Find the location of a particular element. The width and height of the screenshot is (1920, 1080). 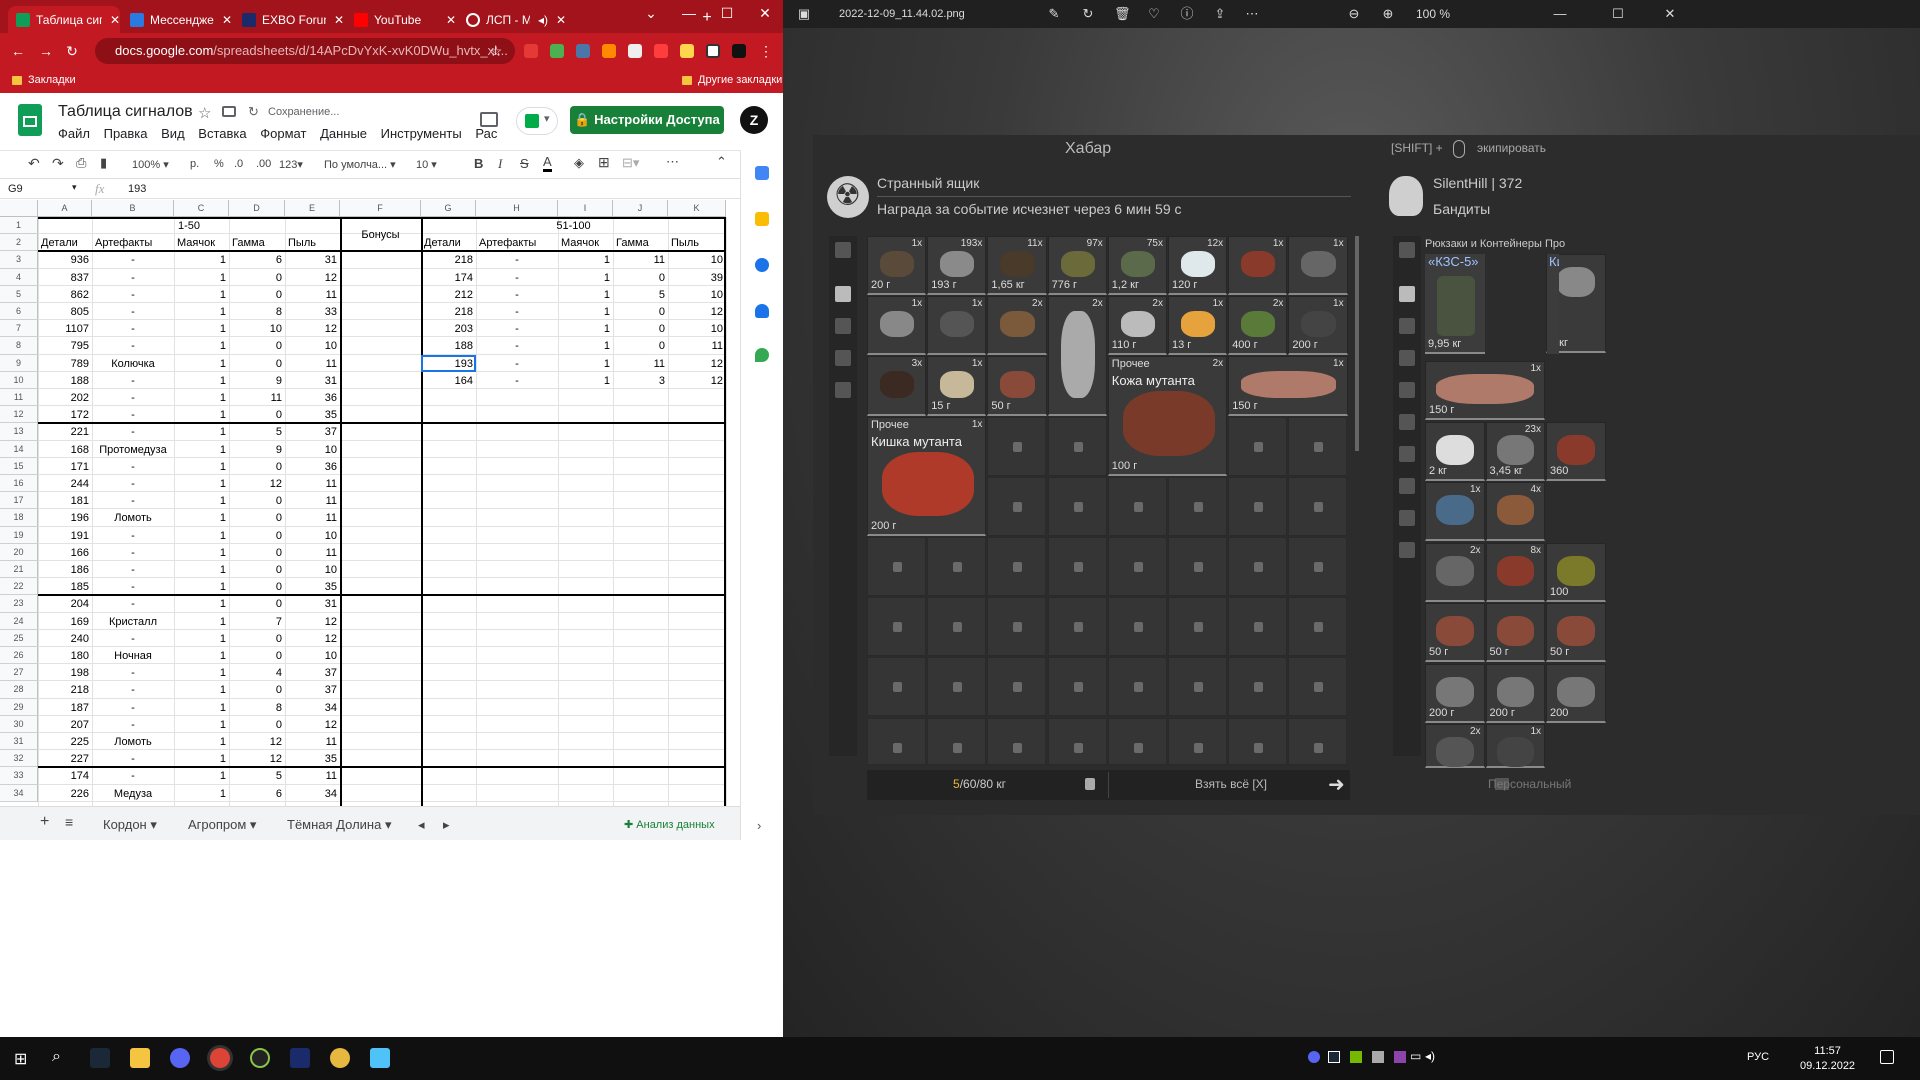

percent-format-button: % is located at coordinates (219, 164).